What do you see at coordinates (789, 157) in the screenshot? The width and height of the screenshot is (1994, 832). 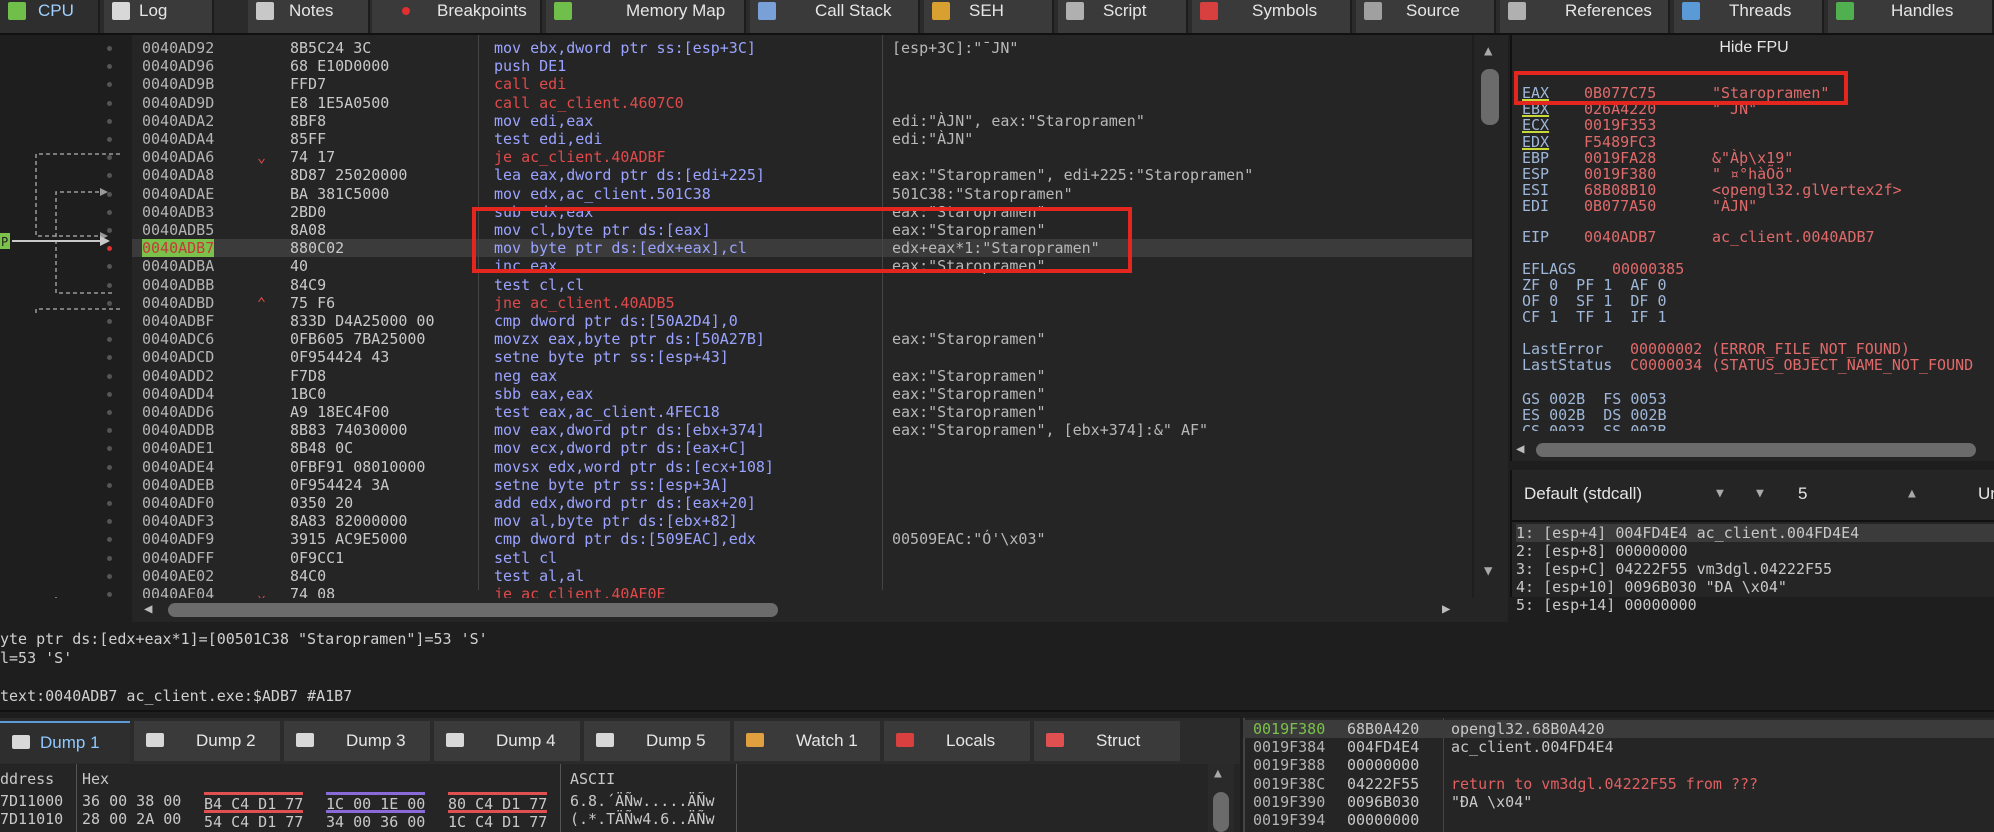 I see `disasm-row: 0040ADA6 74 17 ⌄ je ac_client.40ADBF` at bounding box center [789, 157].